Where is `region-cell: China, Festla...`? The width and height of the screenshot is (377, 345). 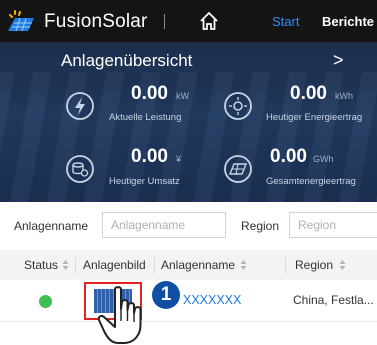 region-cell: China, Festla... is located at coordinates (333, 300).